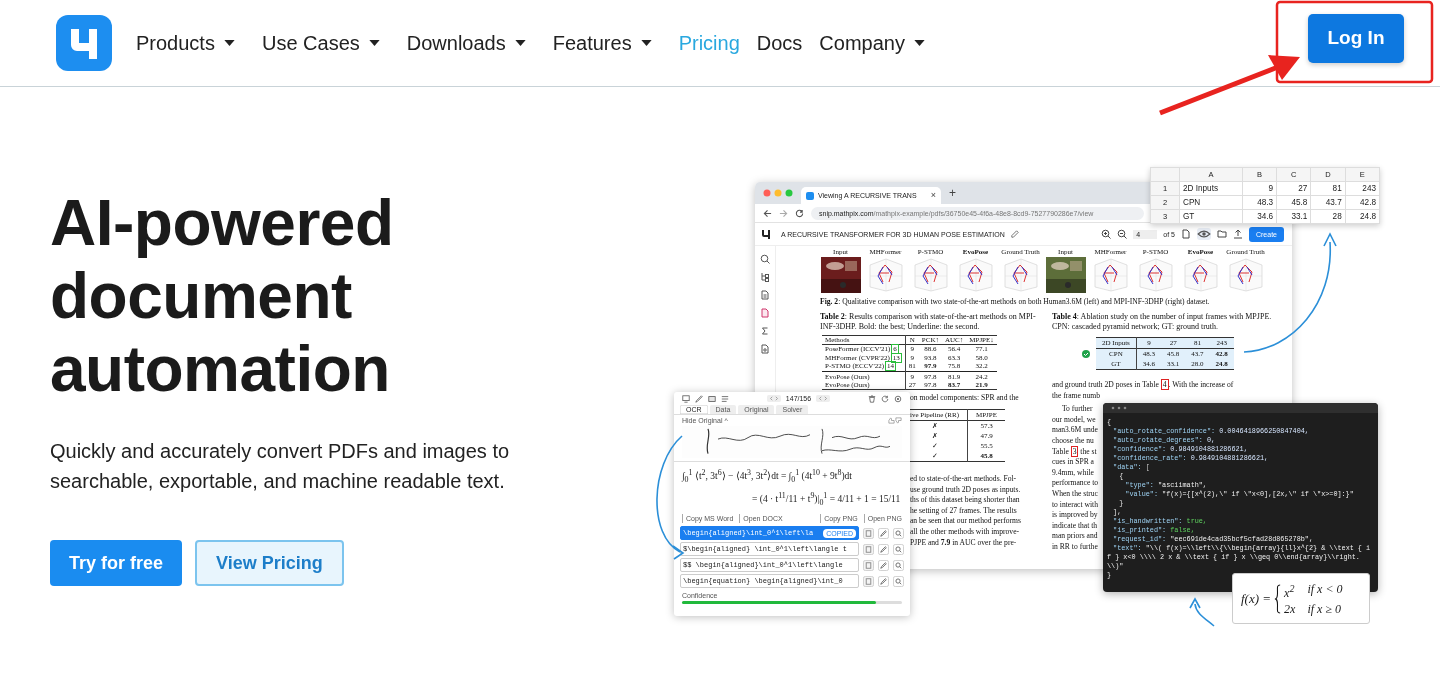 The image size is (1440, 687). Describe the element at coordinates (1259, 202) in the screenshot. I see `table-cell: 48.3` at that location.